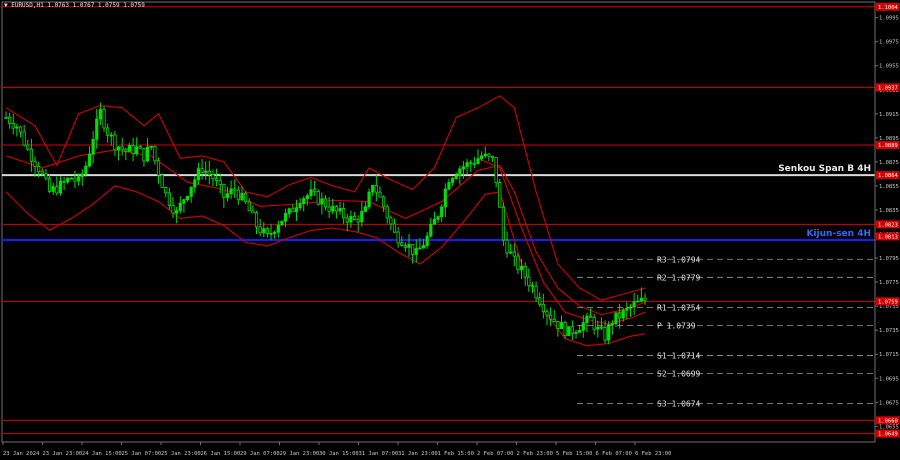 This screenshot has width=900, height=460. What do you see at coordinates (889, 115) in the screenshot?
I see `y-tick-label: 1.0915` at bounding box center [889, 115].